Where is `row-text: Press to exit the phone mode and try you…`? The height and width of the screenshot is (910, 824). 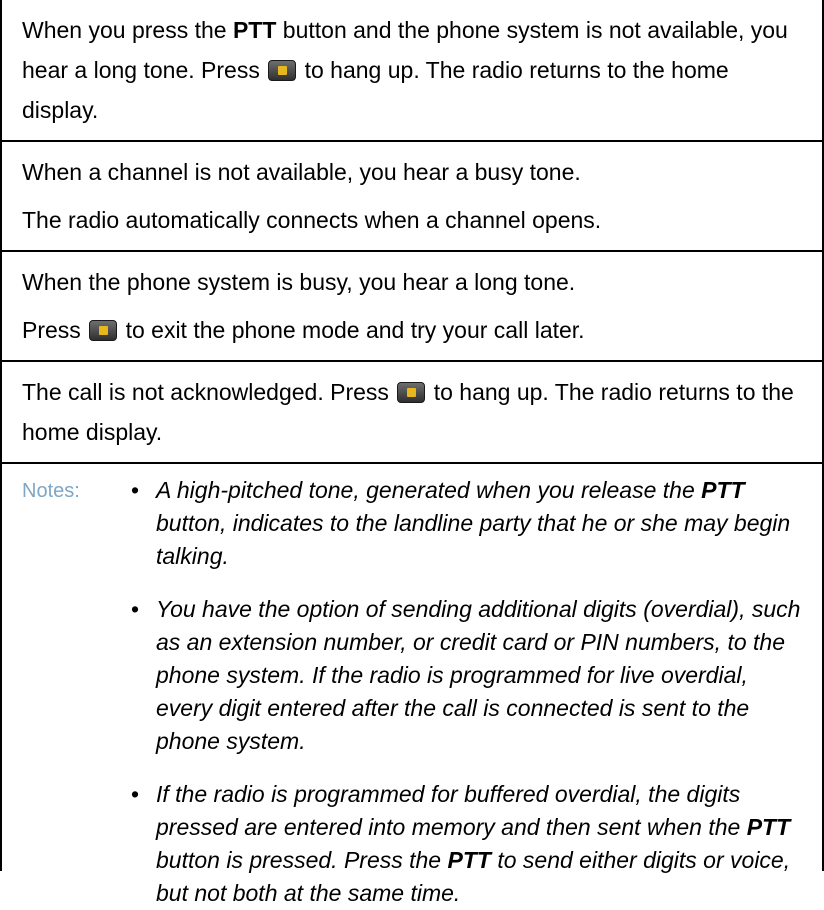
row-text: Press to exit the phone mode and try you… is located at coordinates (303, 330).